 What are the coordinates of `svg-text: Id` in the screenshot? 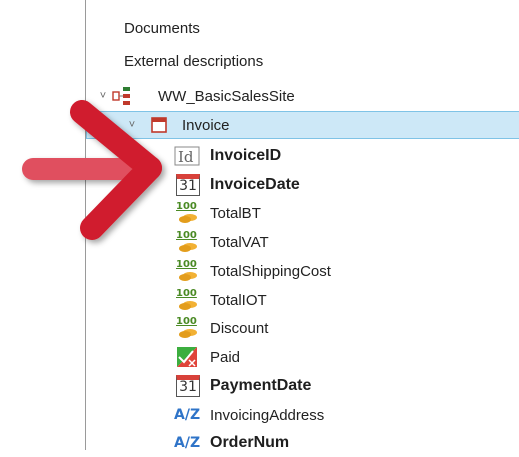 It's located at (186, 157).